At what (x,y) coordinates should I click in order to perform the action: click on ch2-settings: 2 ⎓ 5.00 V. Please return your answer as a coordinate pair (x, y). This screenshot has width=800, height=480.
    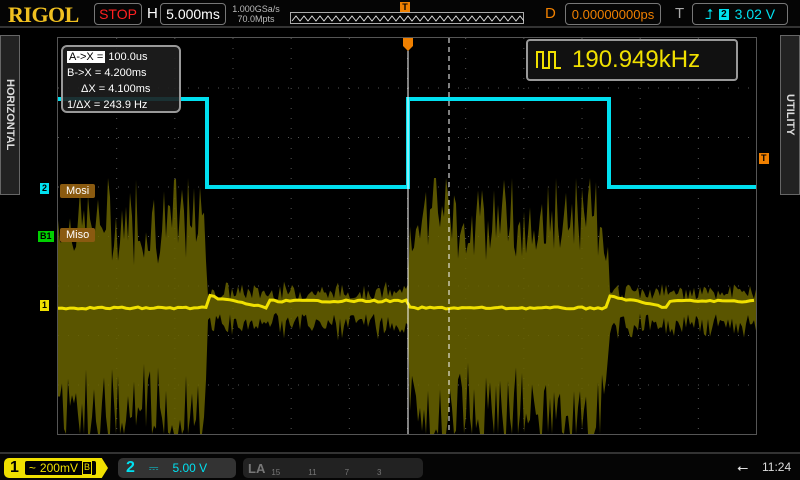
    Looking at the image, I should click on (177, 468).